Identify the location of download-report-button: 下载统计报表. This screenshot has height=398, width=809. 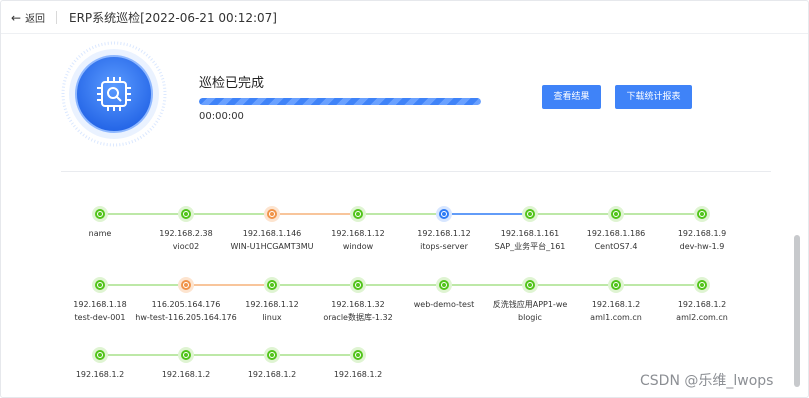
(653, 97).